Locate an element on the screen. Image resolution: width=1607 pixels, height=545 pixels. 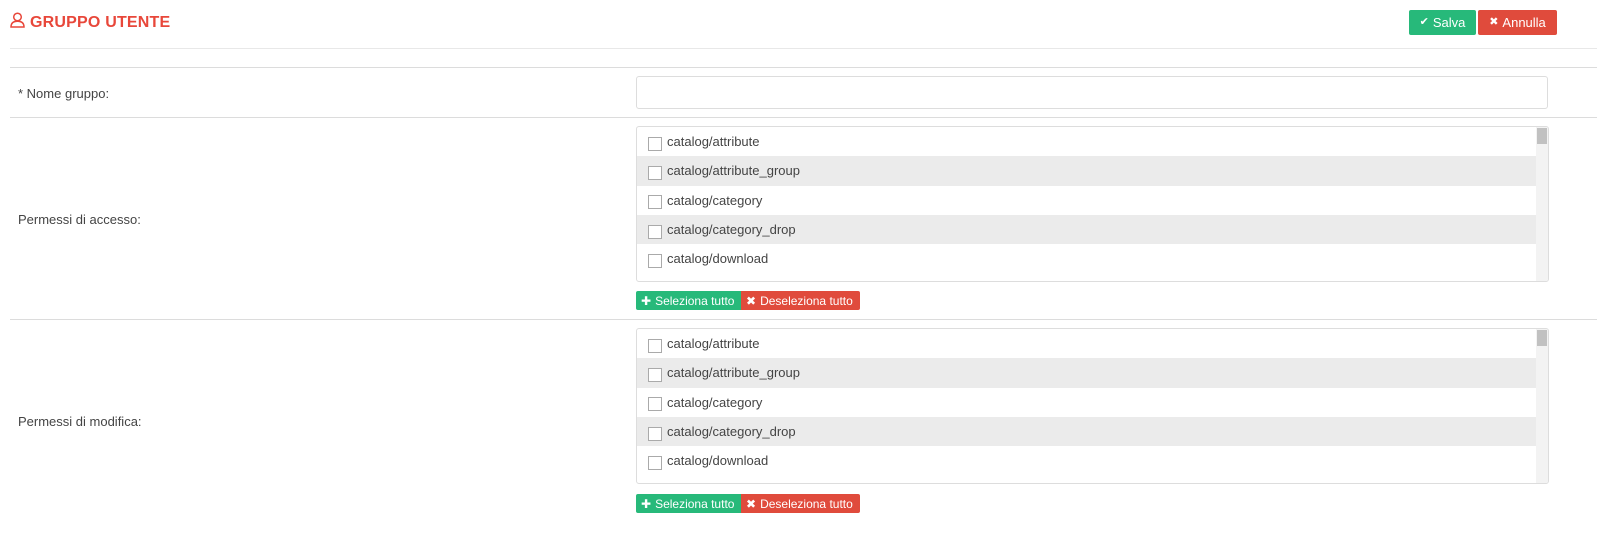
check-icon: ✔ is located at coordinates (1424, 22).